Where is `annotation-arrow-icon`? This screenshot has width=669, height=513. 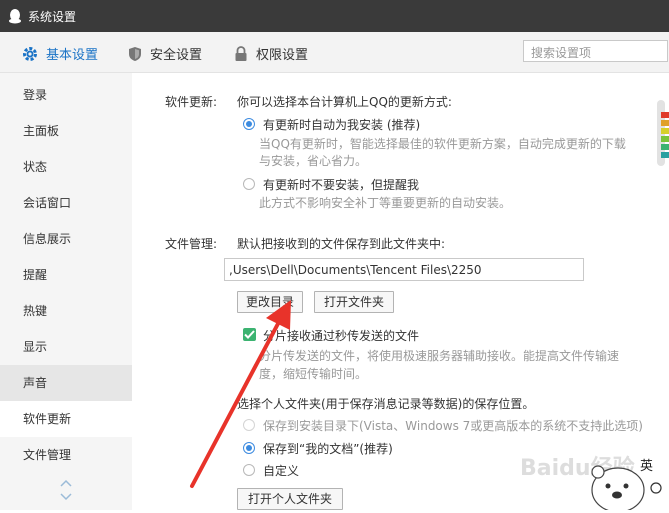
annotation-arrow-icon is located at coordinates (240, 394).